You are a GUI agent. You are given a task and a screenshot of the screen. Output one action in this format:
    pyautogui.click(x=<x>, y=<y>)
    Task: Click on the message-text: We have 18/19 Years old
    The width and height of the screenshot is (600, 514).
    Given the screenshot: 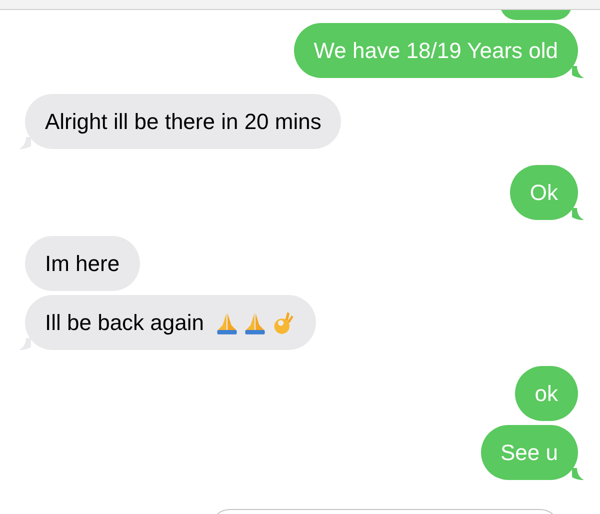 What is the action you would take?
    pyautogui.click(x=436, y=51)
    